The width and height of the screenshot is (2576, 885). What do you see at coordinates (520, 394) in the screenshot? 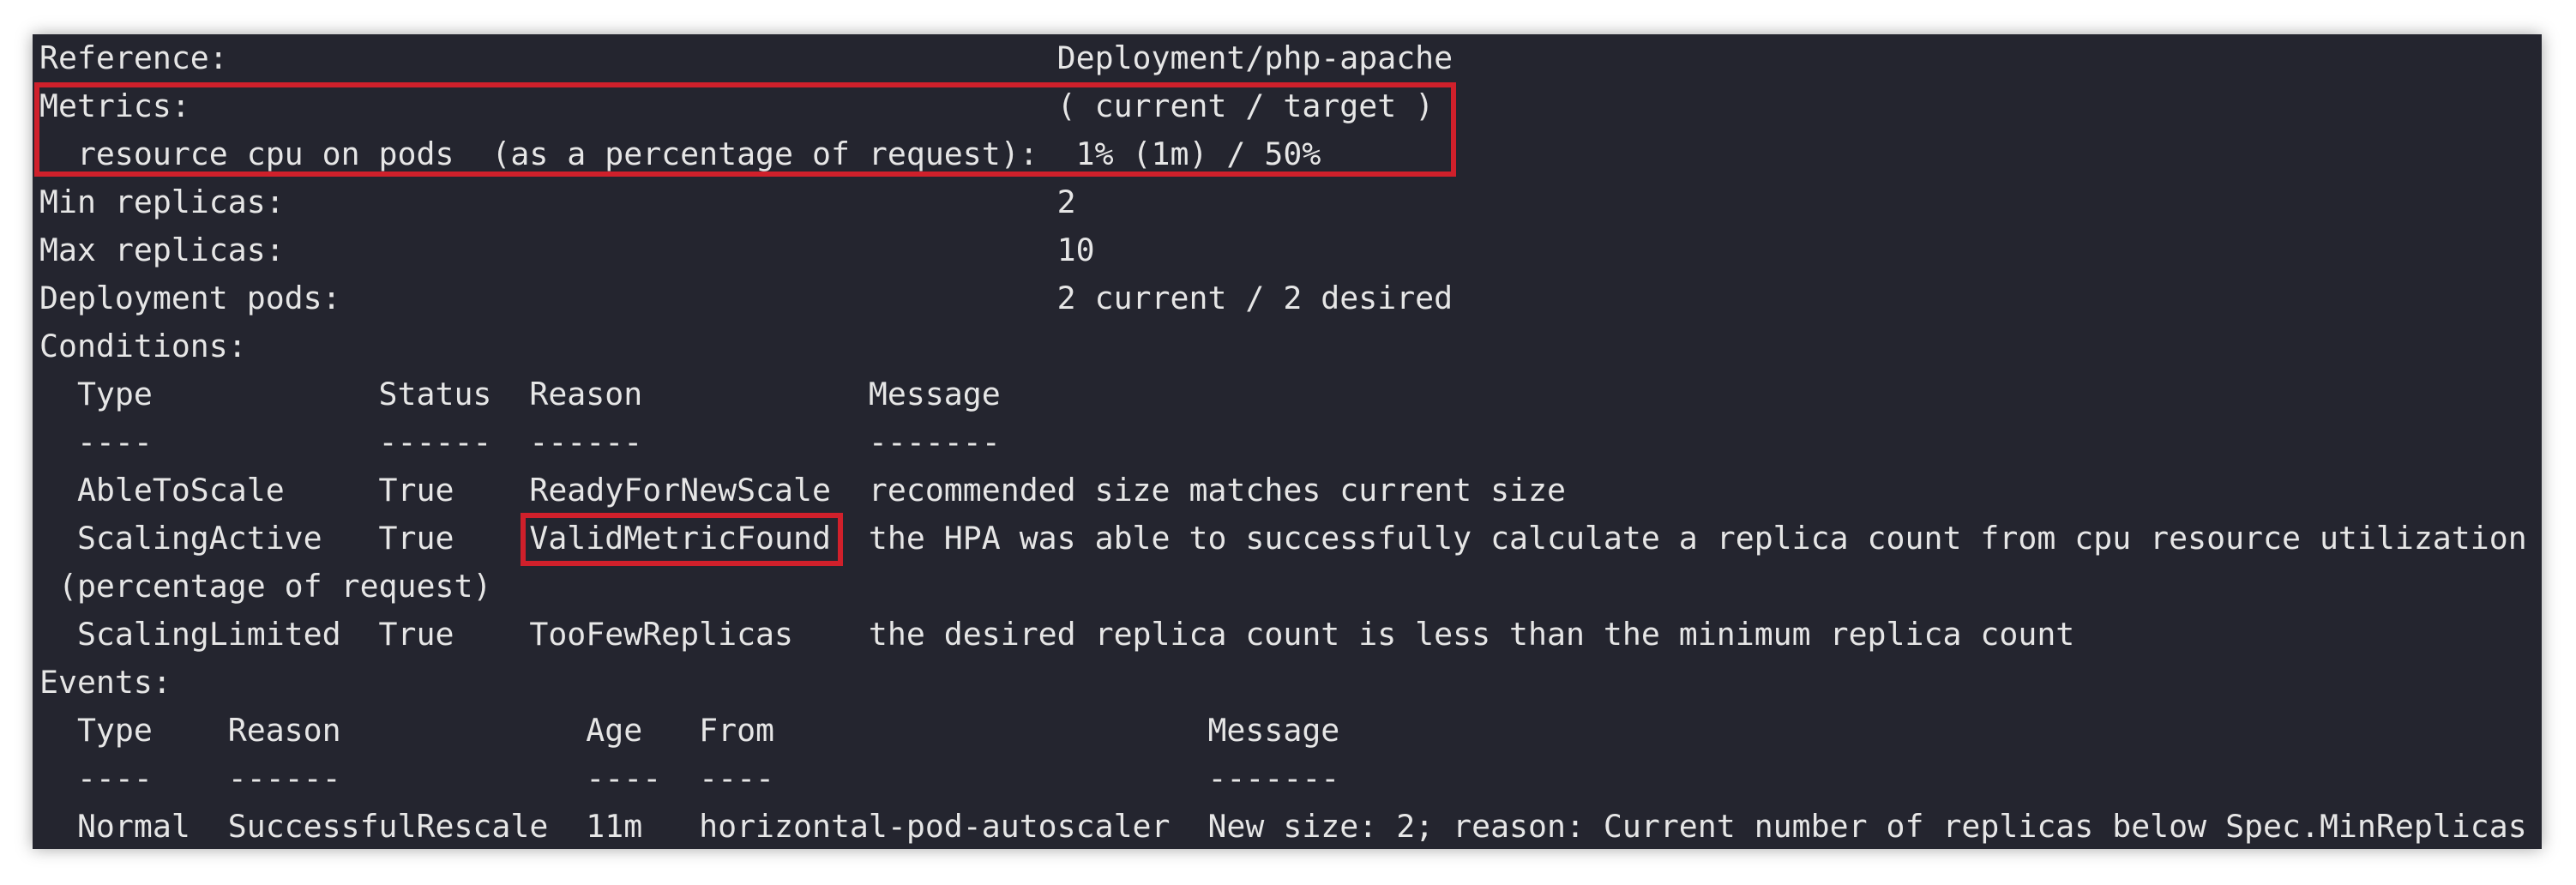
I see `conditions-header: Type Status Reason Message` at bounding box center [520, 394].